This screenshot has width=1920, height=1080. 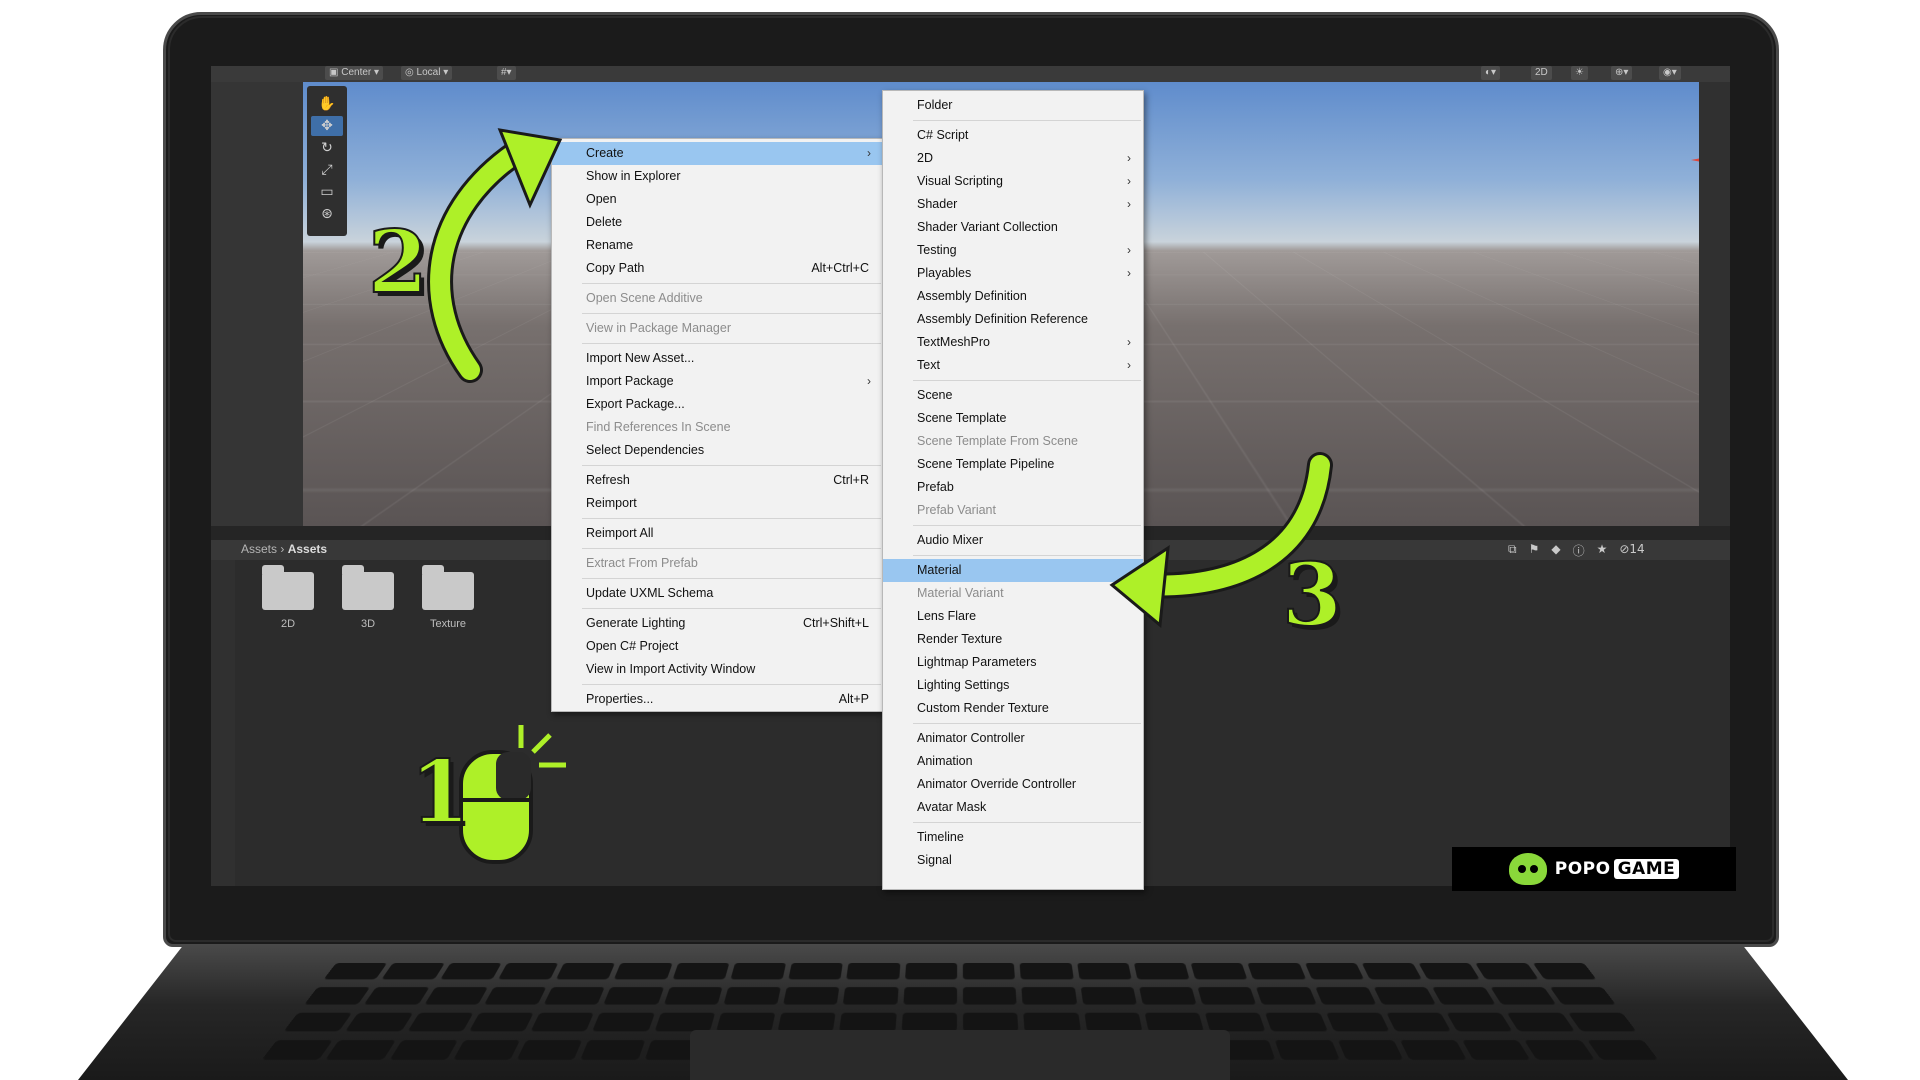 I want to click on brand-name: POPO GAME, so click(x=1617, y=869).